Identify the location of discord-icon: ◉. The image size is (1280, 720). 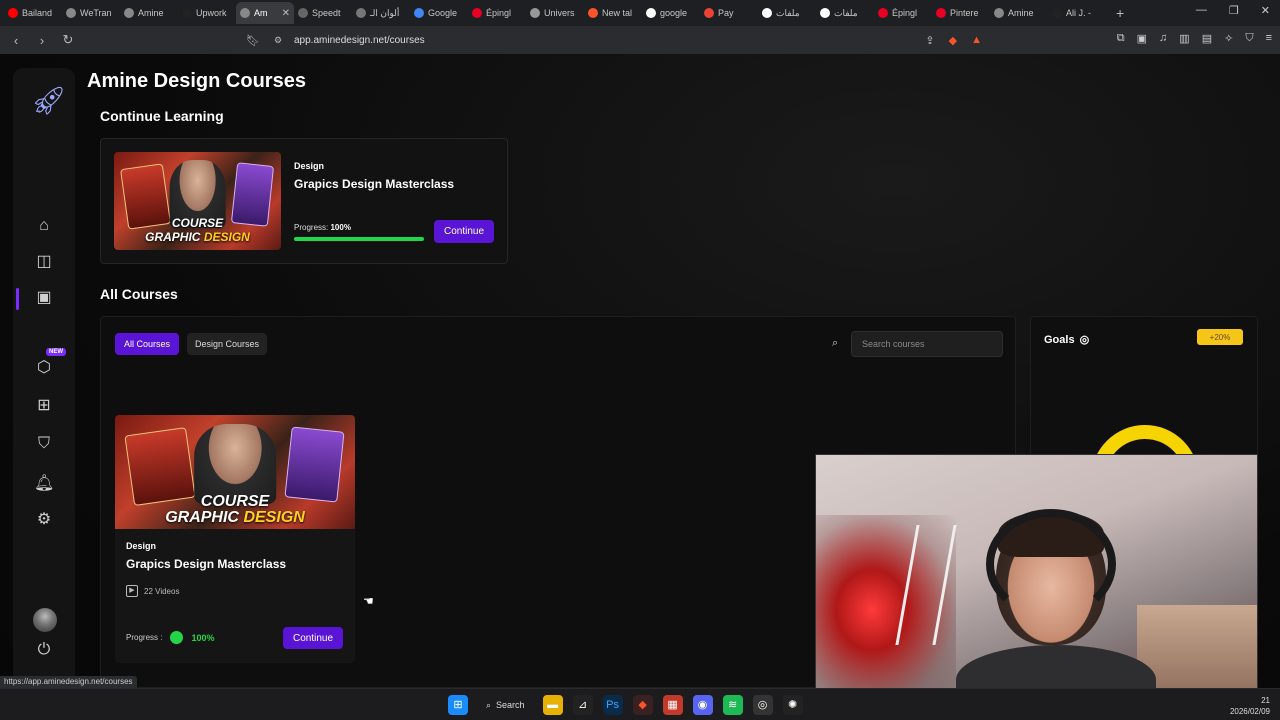
(702, 705).